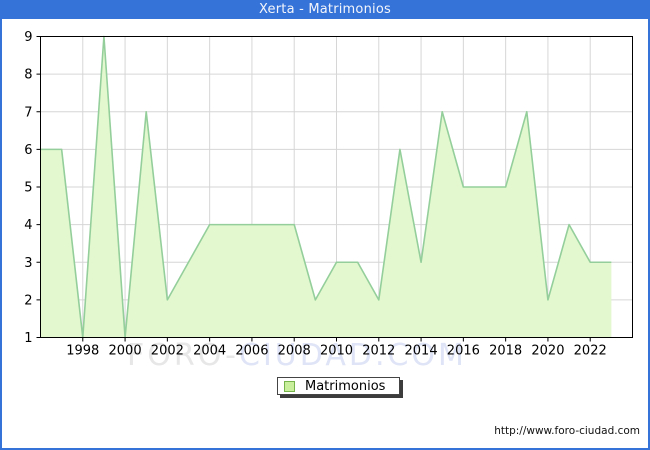 This screenshot has width=650, height=450. Describe the element at coordinates (28, 112) in the screenshot. I see `svg-text: 7` at that location.